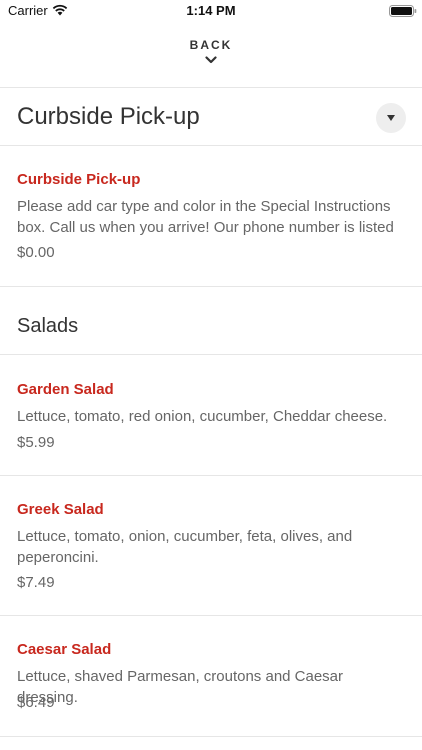  I want to click on item-name: Curbside Pick-up, so click(79, 179).